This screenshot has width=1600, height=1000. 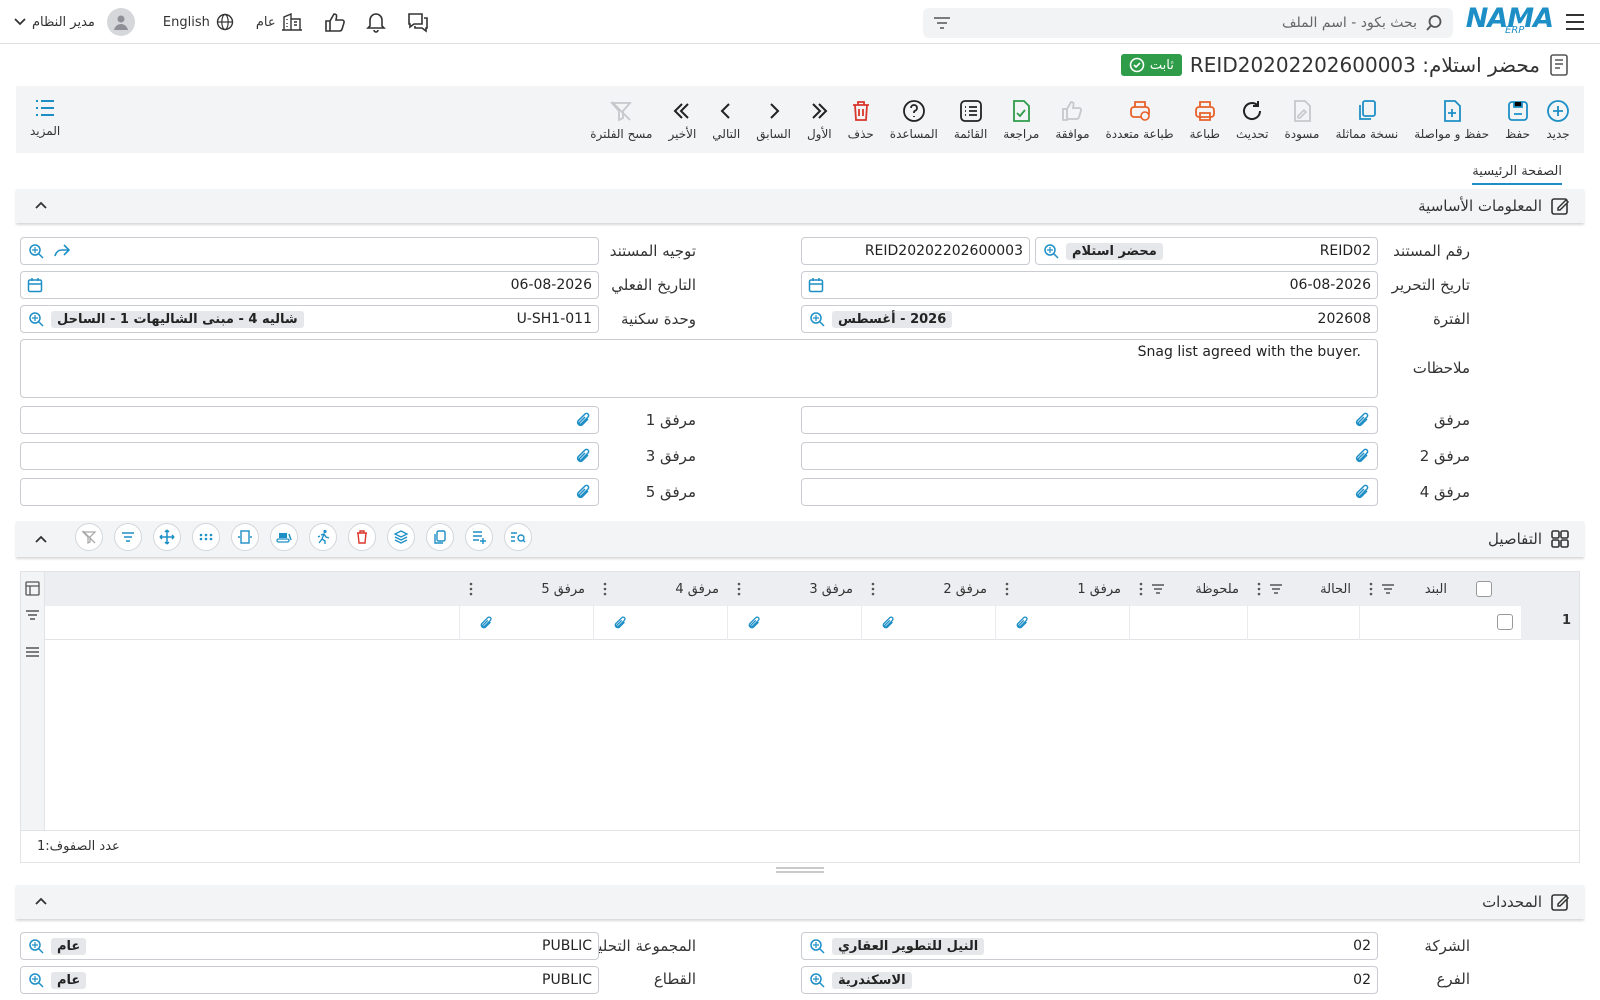 What do you see at coordinates (1407, 589) in the screenshot?
I see `column-header: البند` at bounding box center [1407, 589].